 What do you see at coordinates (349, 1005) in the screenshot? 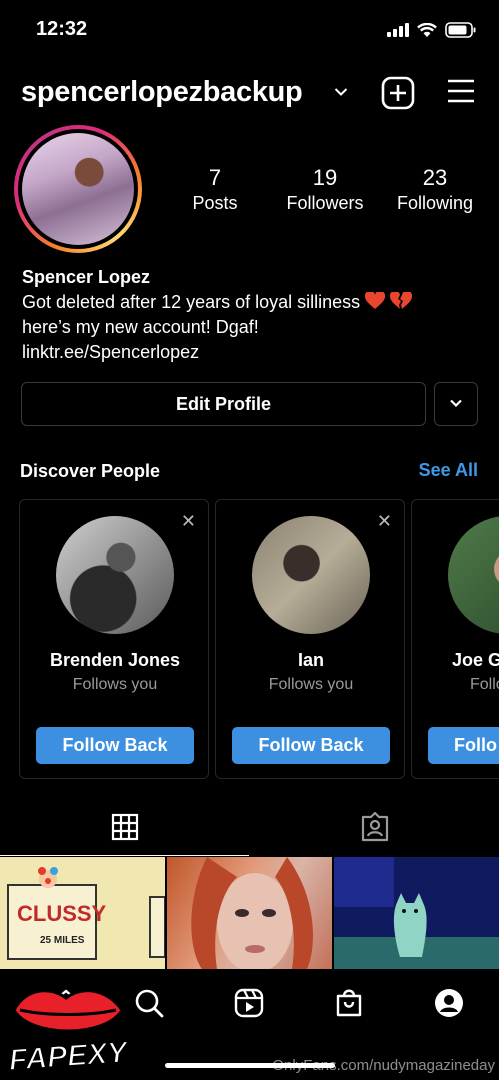
I see `shop-icon` at bounding box center [349, 1005].